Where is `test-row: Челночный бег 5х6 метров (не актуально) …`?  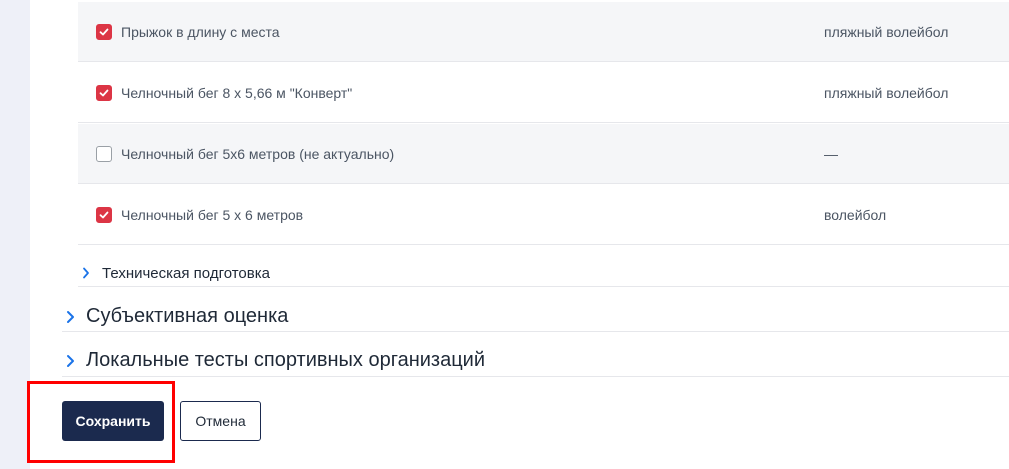
test-row: Челночный бег 5х6 метров (не актуально) … is located at coordinates (543, 154).